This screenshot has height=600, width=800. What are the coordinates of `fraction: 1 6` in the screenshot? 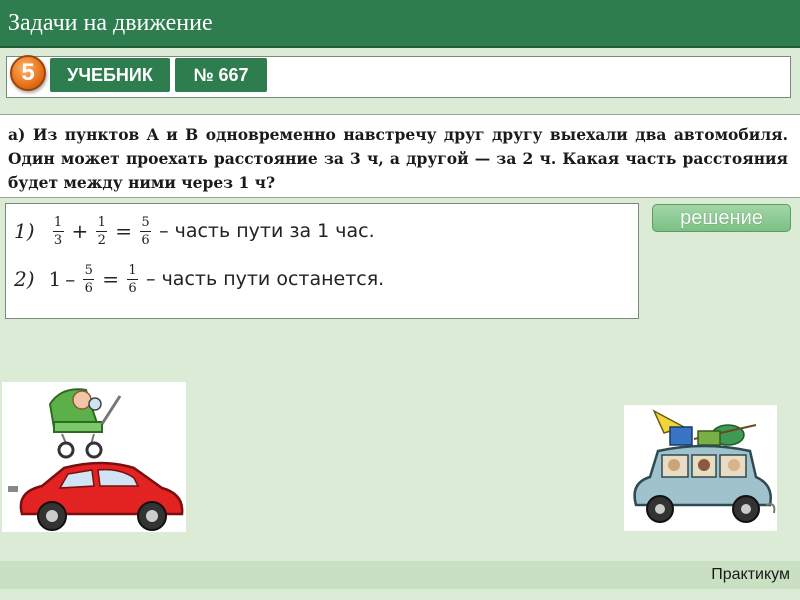 It's located at (133, 279).